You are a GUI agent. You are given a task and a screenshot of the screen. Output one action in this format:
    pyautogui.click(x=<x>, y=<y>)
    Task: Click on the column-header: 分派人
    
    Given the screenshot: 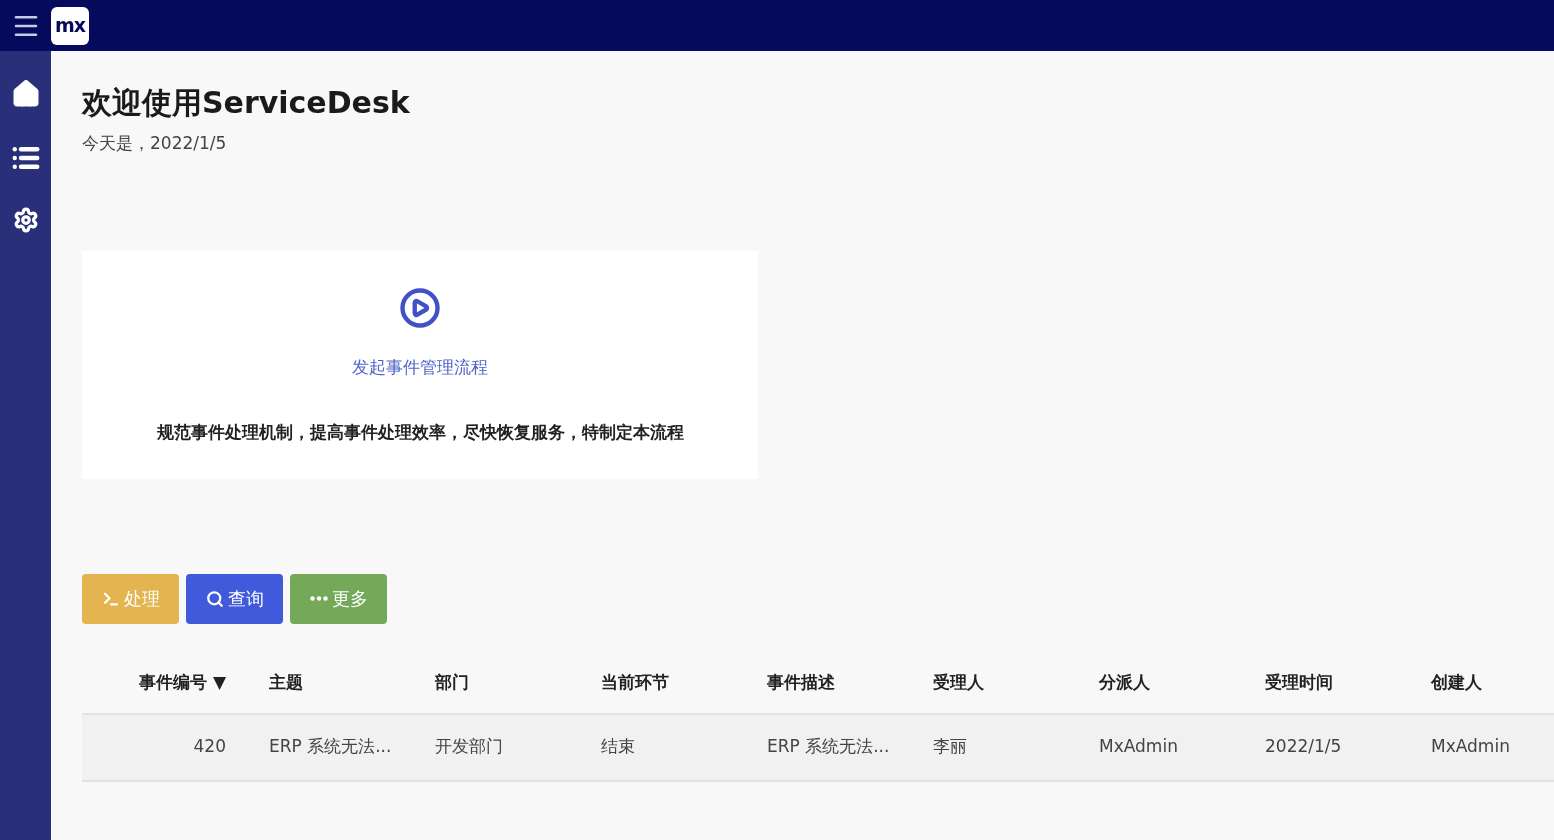 What is the action you would take?
    pyautogui.click(x=1124, y=683)
    